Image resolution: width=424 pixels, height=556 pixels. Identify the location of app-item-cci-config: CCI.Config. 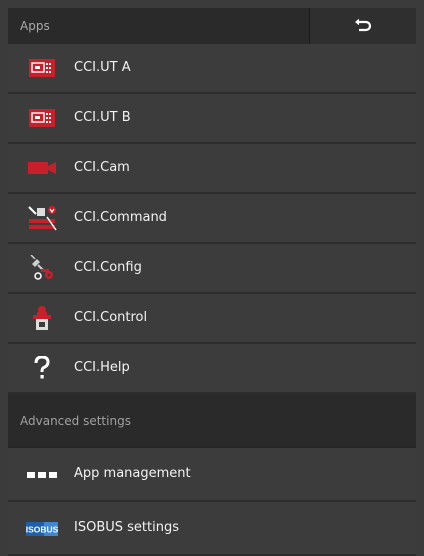
(212, 269).